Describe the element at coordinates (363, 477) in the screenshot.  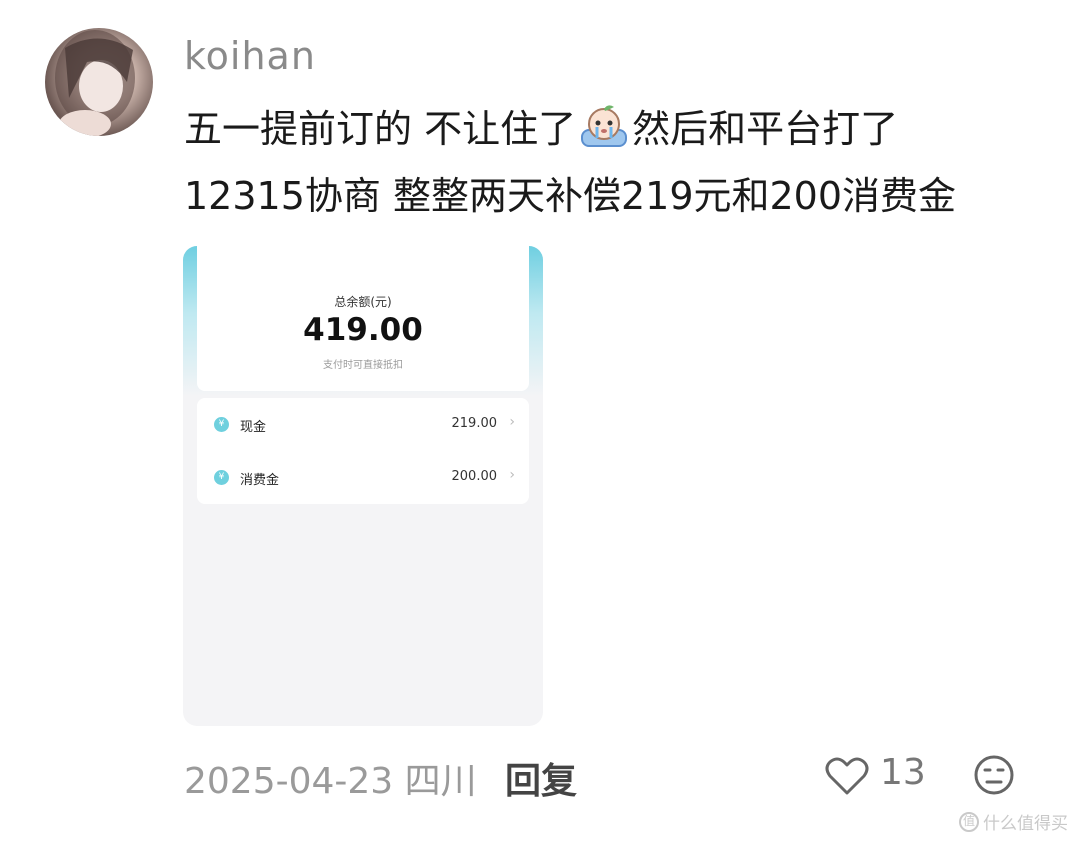
I see `list-item-voucher: ¥ 消费金 200.00 ›` at that location.